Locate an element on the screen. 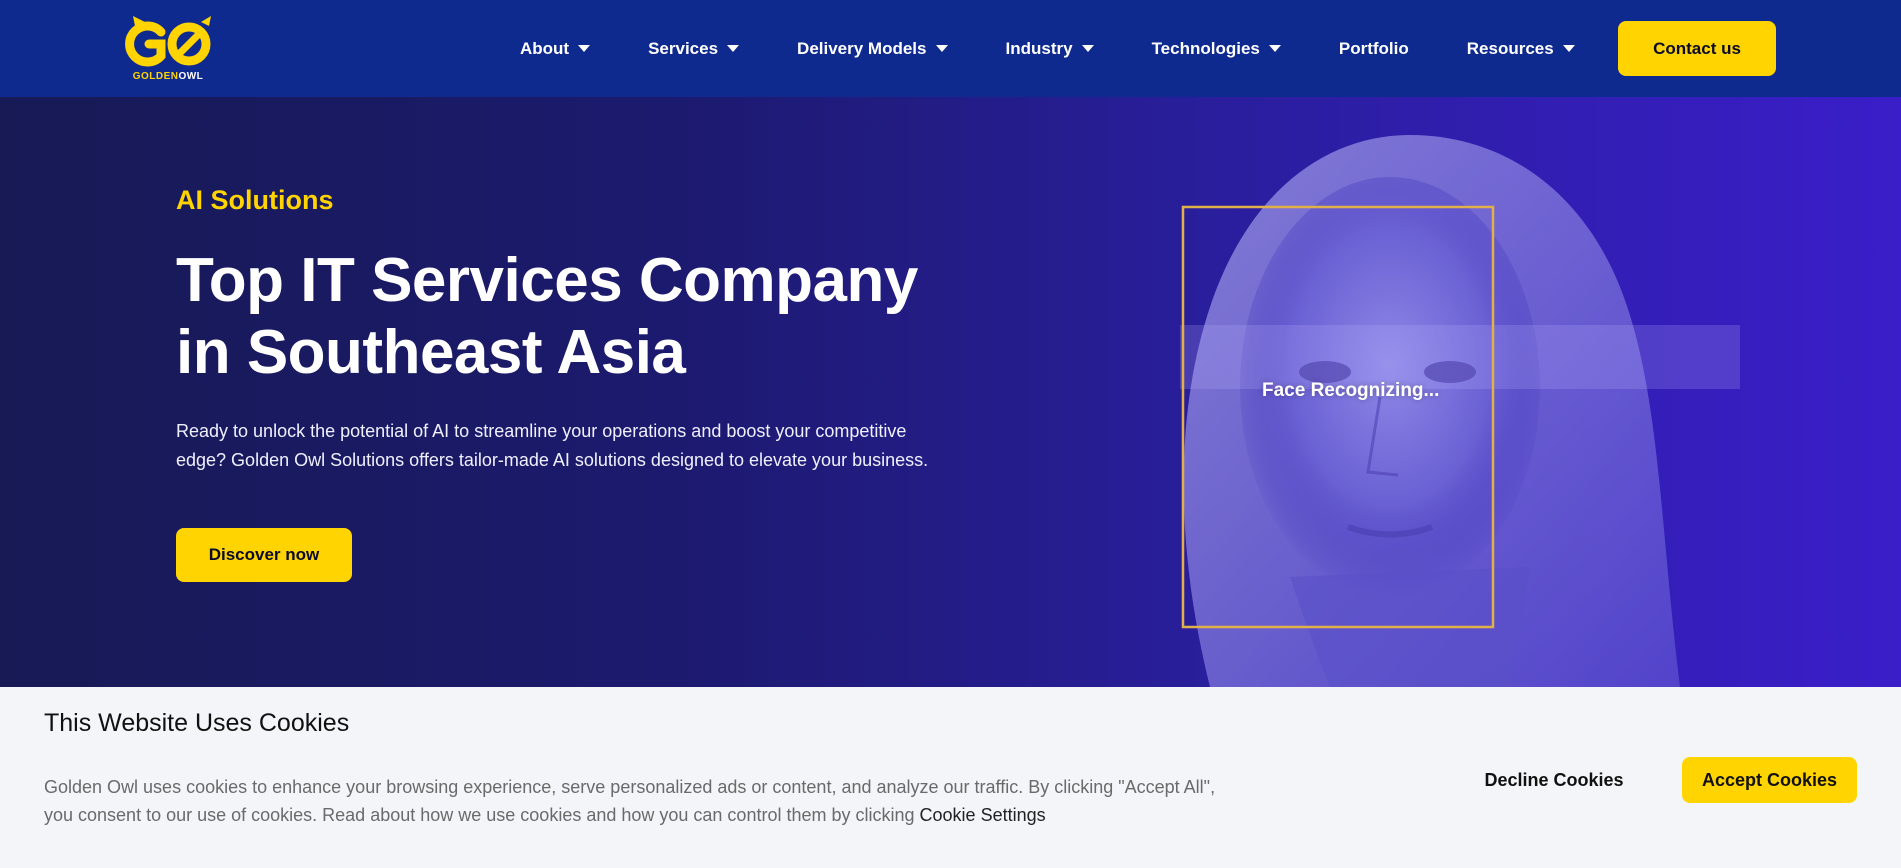  nav-item-portfolio: Portfolio is located at coordinates (1374, 49).